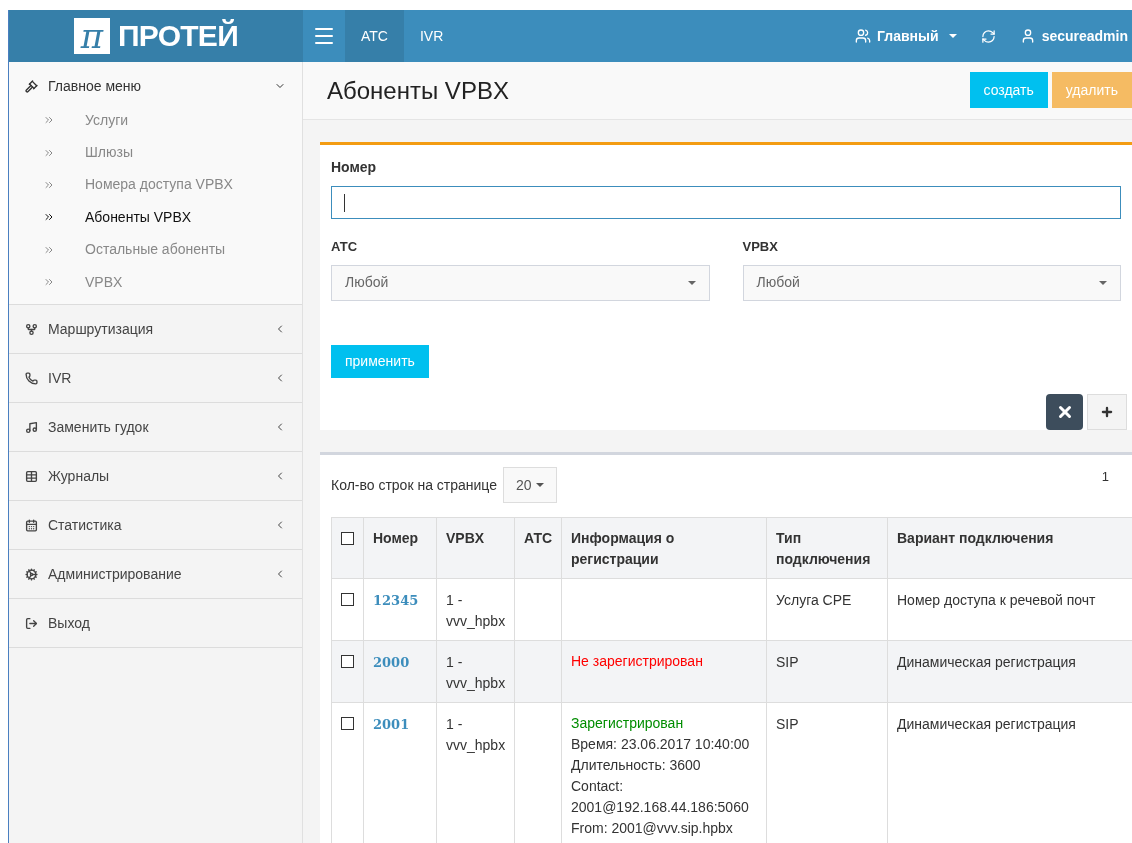  What do you see at coordinates (814, 600) in the screenshot?
I see `table-cell: Услуга CPE` at bounding box center [814, 600].